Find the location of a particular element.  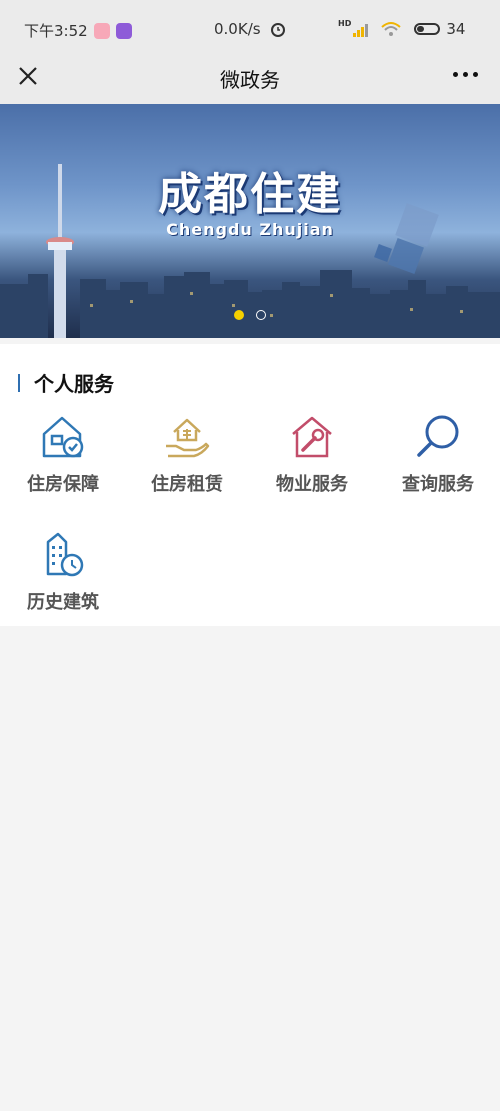

page-title: 微政务 is located at coordinates (250, 80).